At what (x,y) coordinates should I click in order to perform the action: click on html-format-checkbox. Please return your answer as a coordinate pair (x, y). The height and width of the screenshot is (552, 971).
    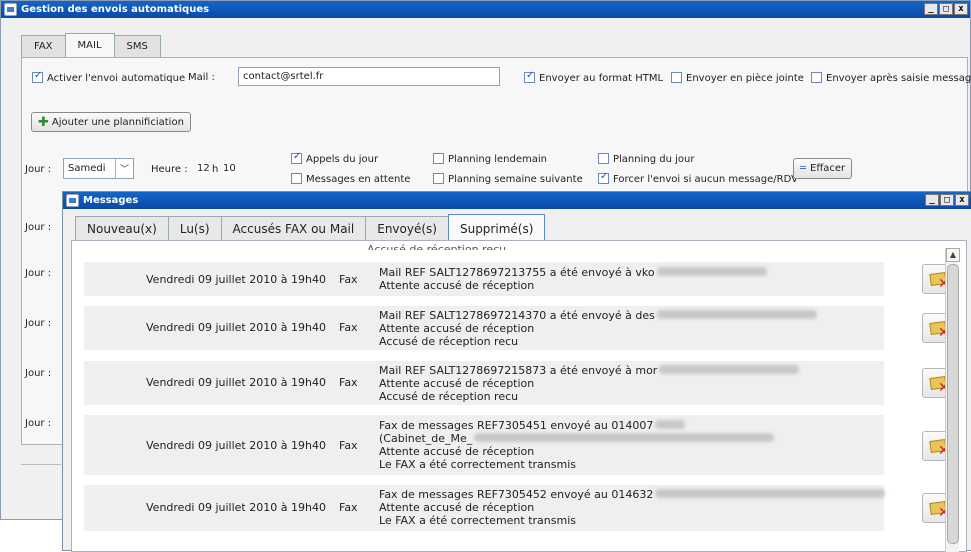
    Looking at the image, I should click on (529, 76).